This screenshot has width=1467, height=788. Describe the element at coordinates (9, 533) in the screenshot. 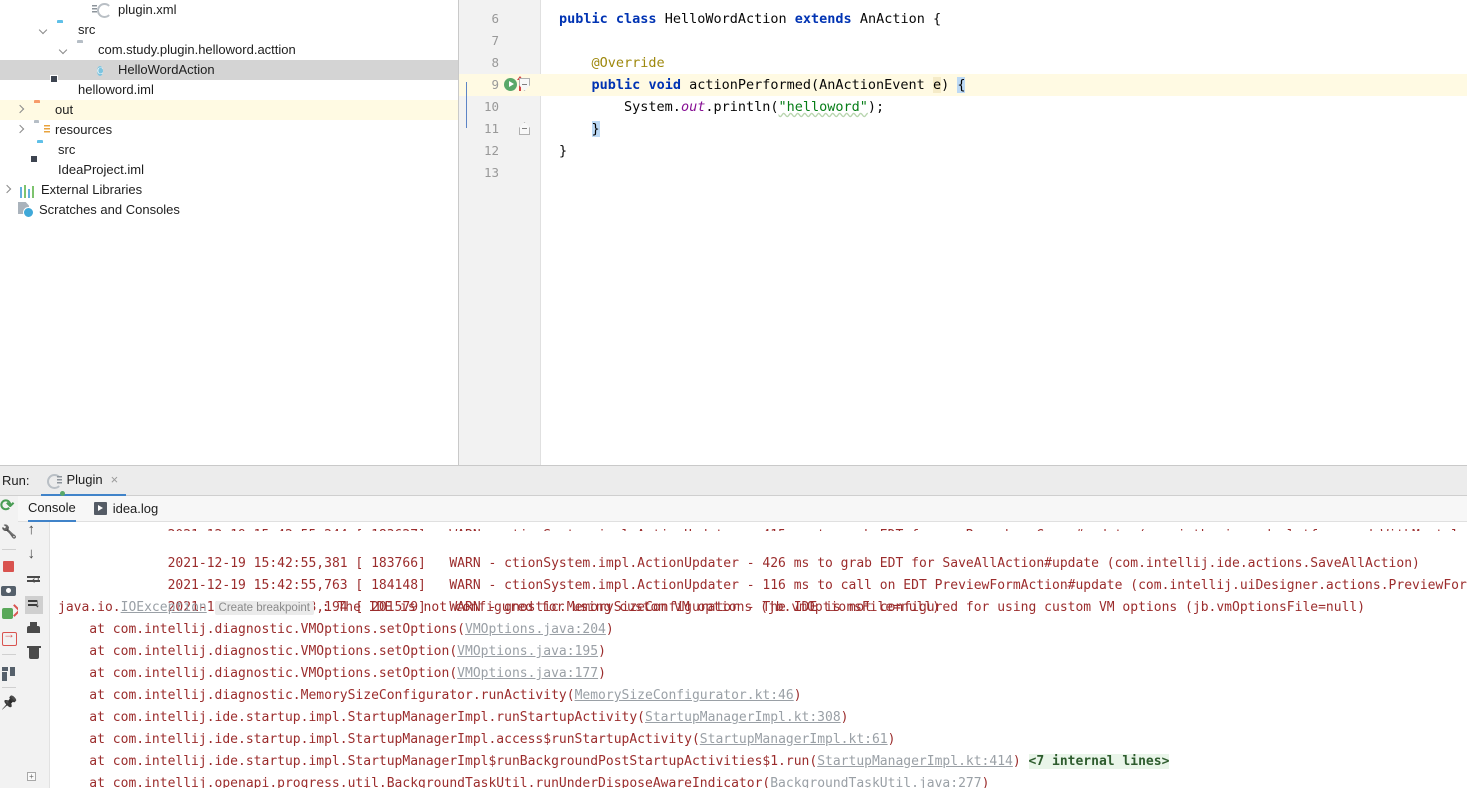

I see `settings-wrench-icon` at that location.